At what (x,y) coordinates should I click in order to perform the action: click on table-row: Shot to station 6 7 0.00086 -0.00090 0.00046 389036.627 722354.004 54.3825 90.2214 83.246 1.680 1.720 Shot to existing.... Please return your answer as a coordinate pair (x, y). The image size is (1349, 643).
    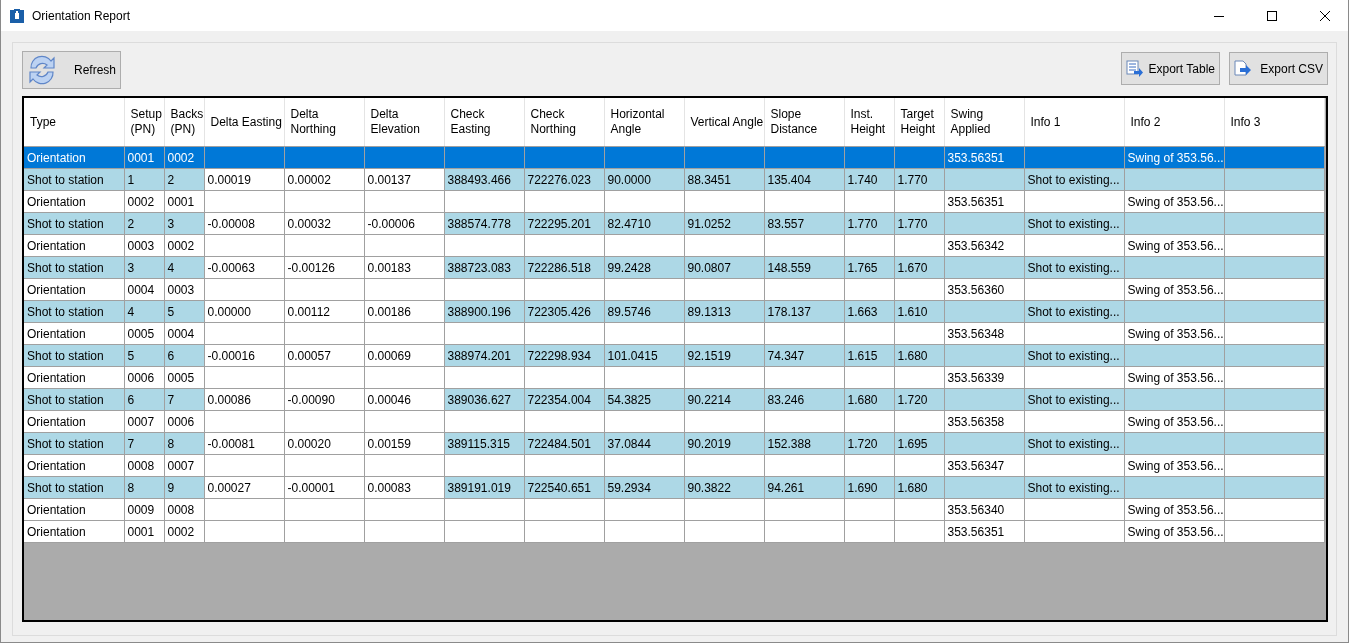
    Looking at the image, I should click on (674, 399).